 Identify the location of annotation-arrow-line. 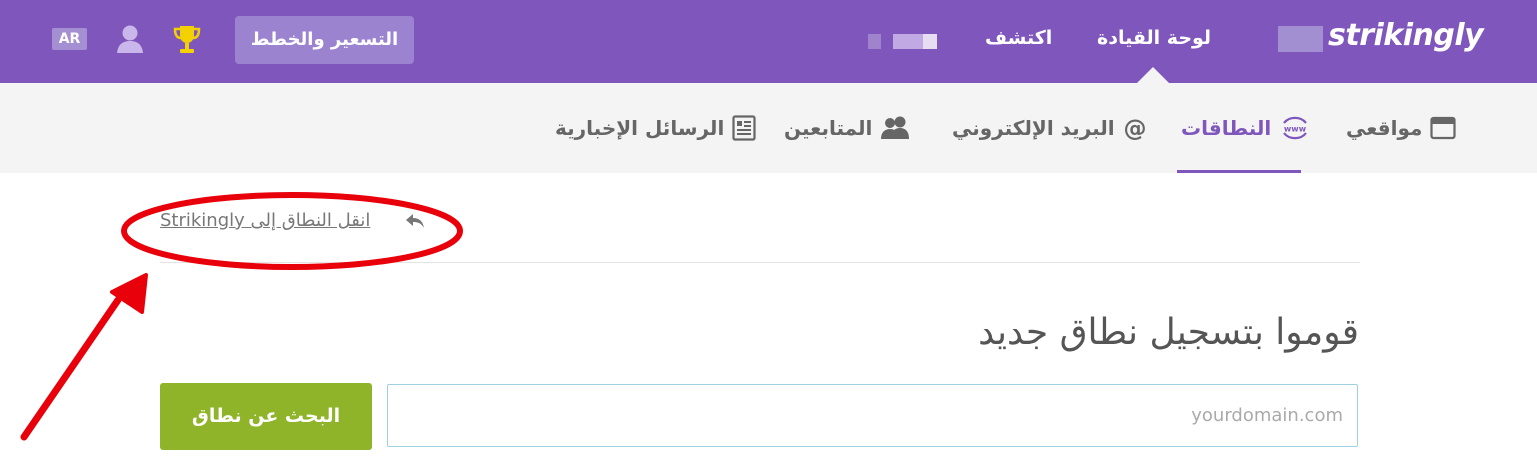
(71, 368).